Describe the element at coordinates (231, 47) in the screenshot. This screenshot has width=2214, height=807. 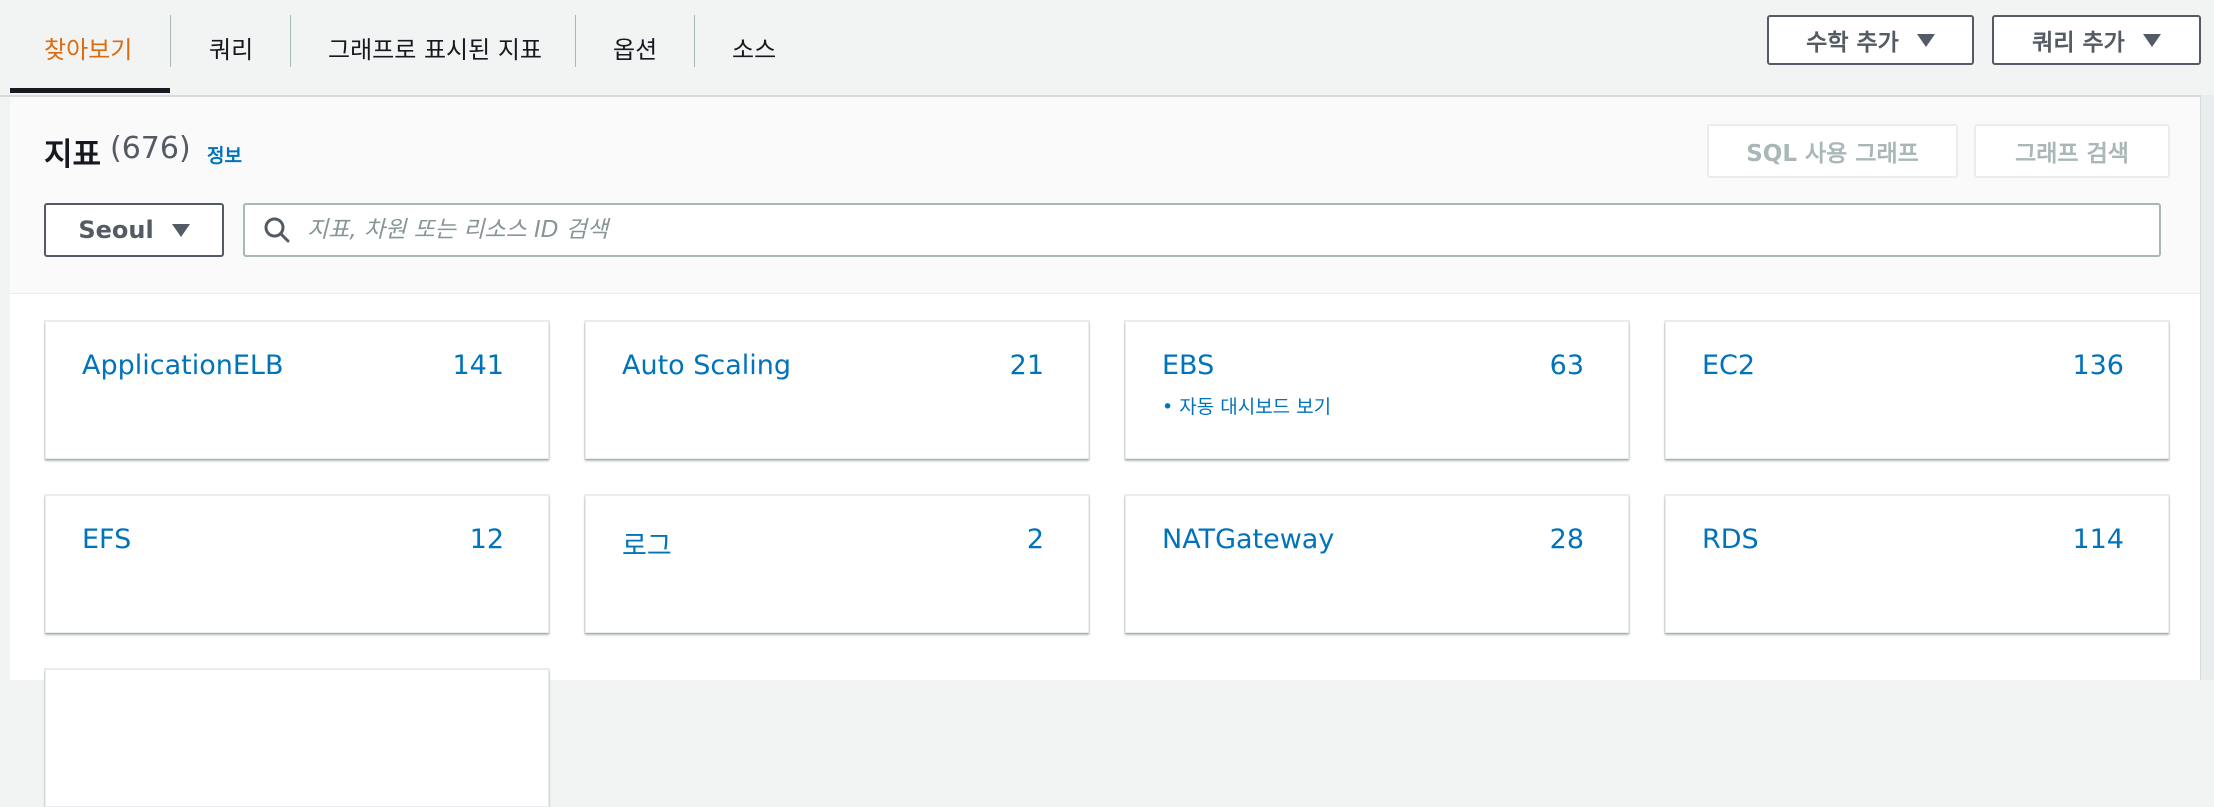
I see `tab-query: 쿼리` at that location.